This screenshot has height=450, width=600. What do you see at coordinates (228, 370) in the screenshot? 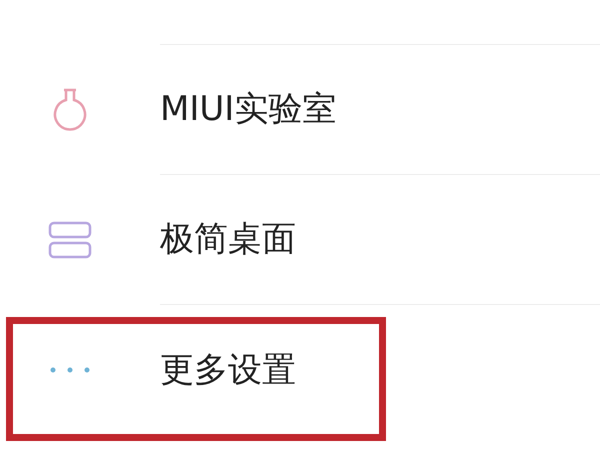
I see `item-label: 更多设置` at bounding box center [228, 370].